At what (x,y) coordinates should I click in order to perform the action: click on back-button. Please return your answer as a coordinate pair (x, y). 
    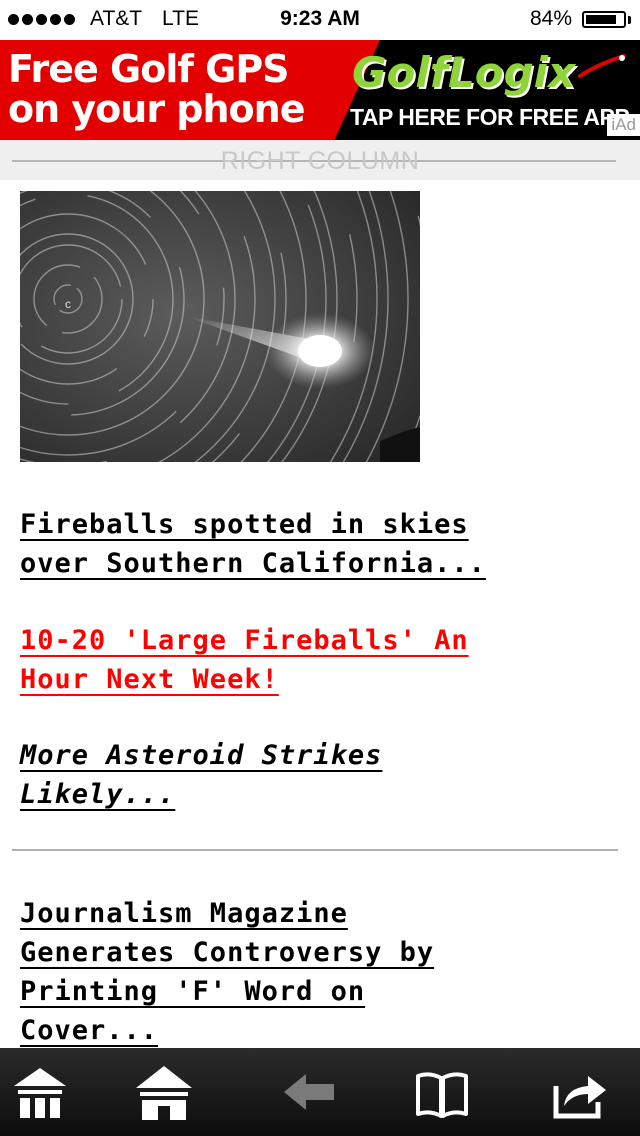
    Looking at the image, I should click on (310, 1092).